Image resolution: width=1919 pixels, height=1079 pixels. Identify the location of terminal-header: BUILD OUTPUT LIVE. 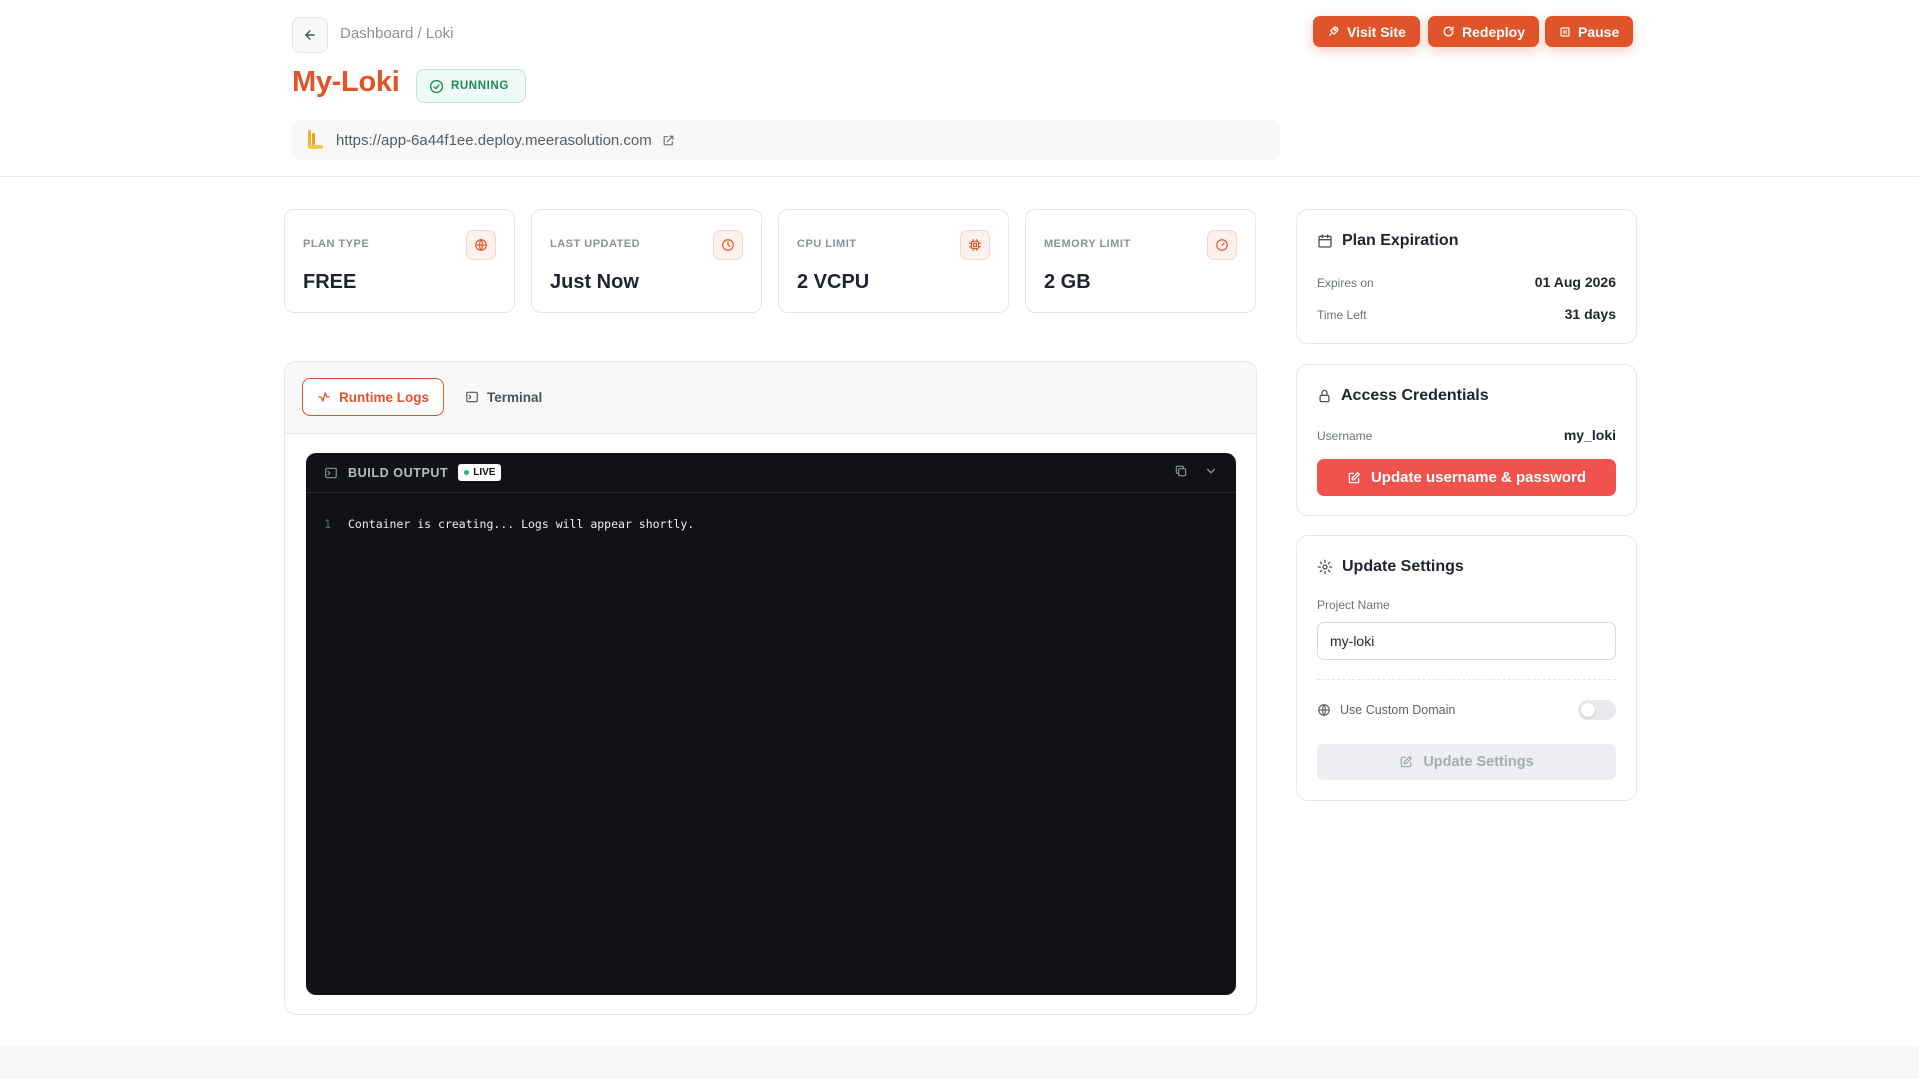
(771, 473).